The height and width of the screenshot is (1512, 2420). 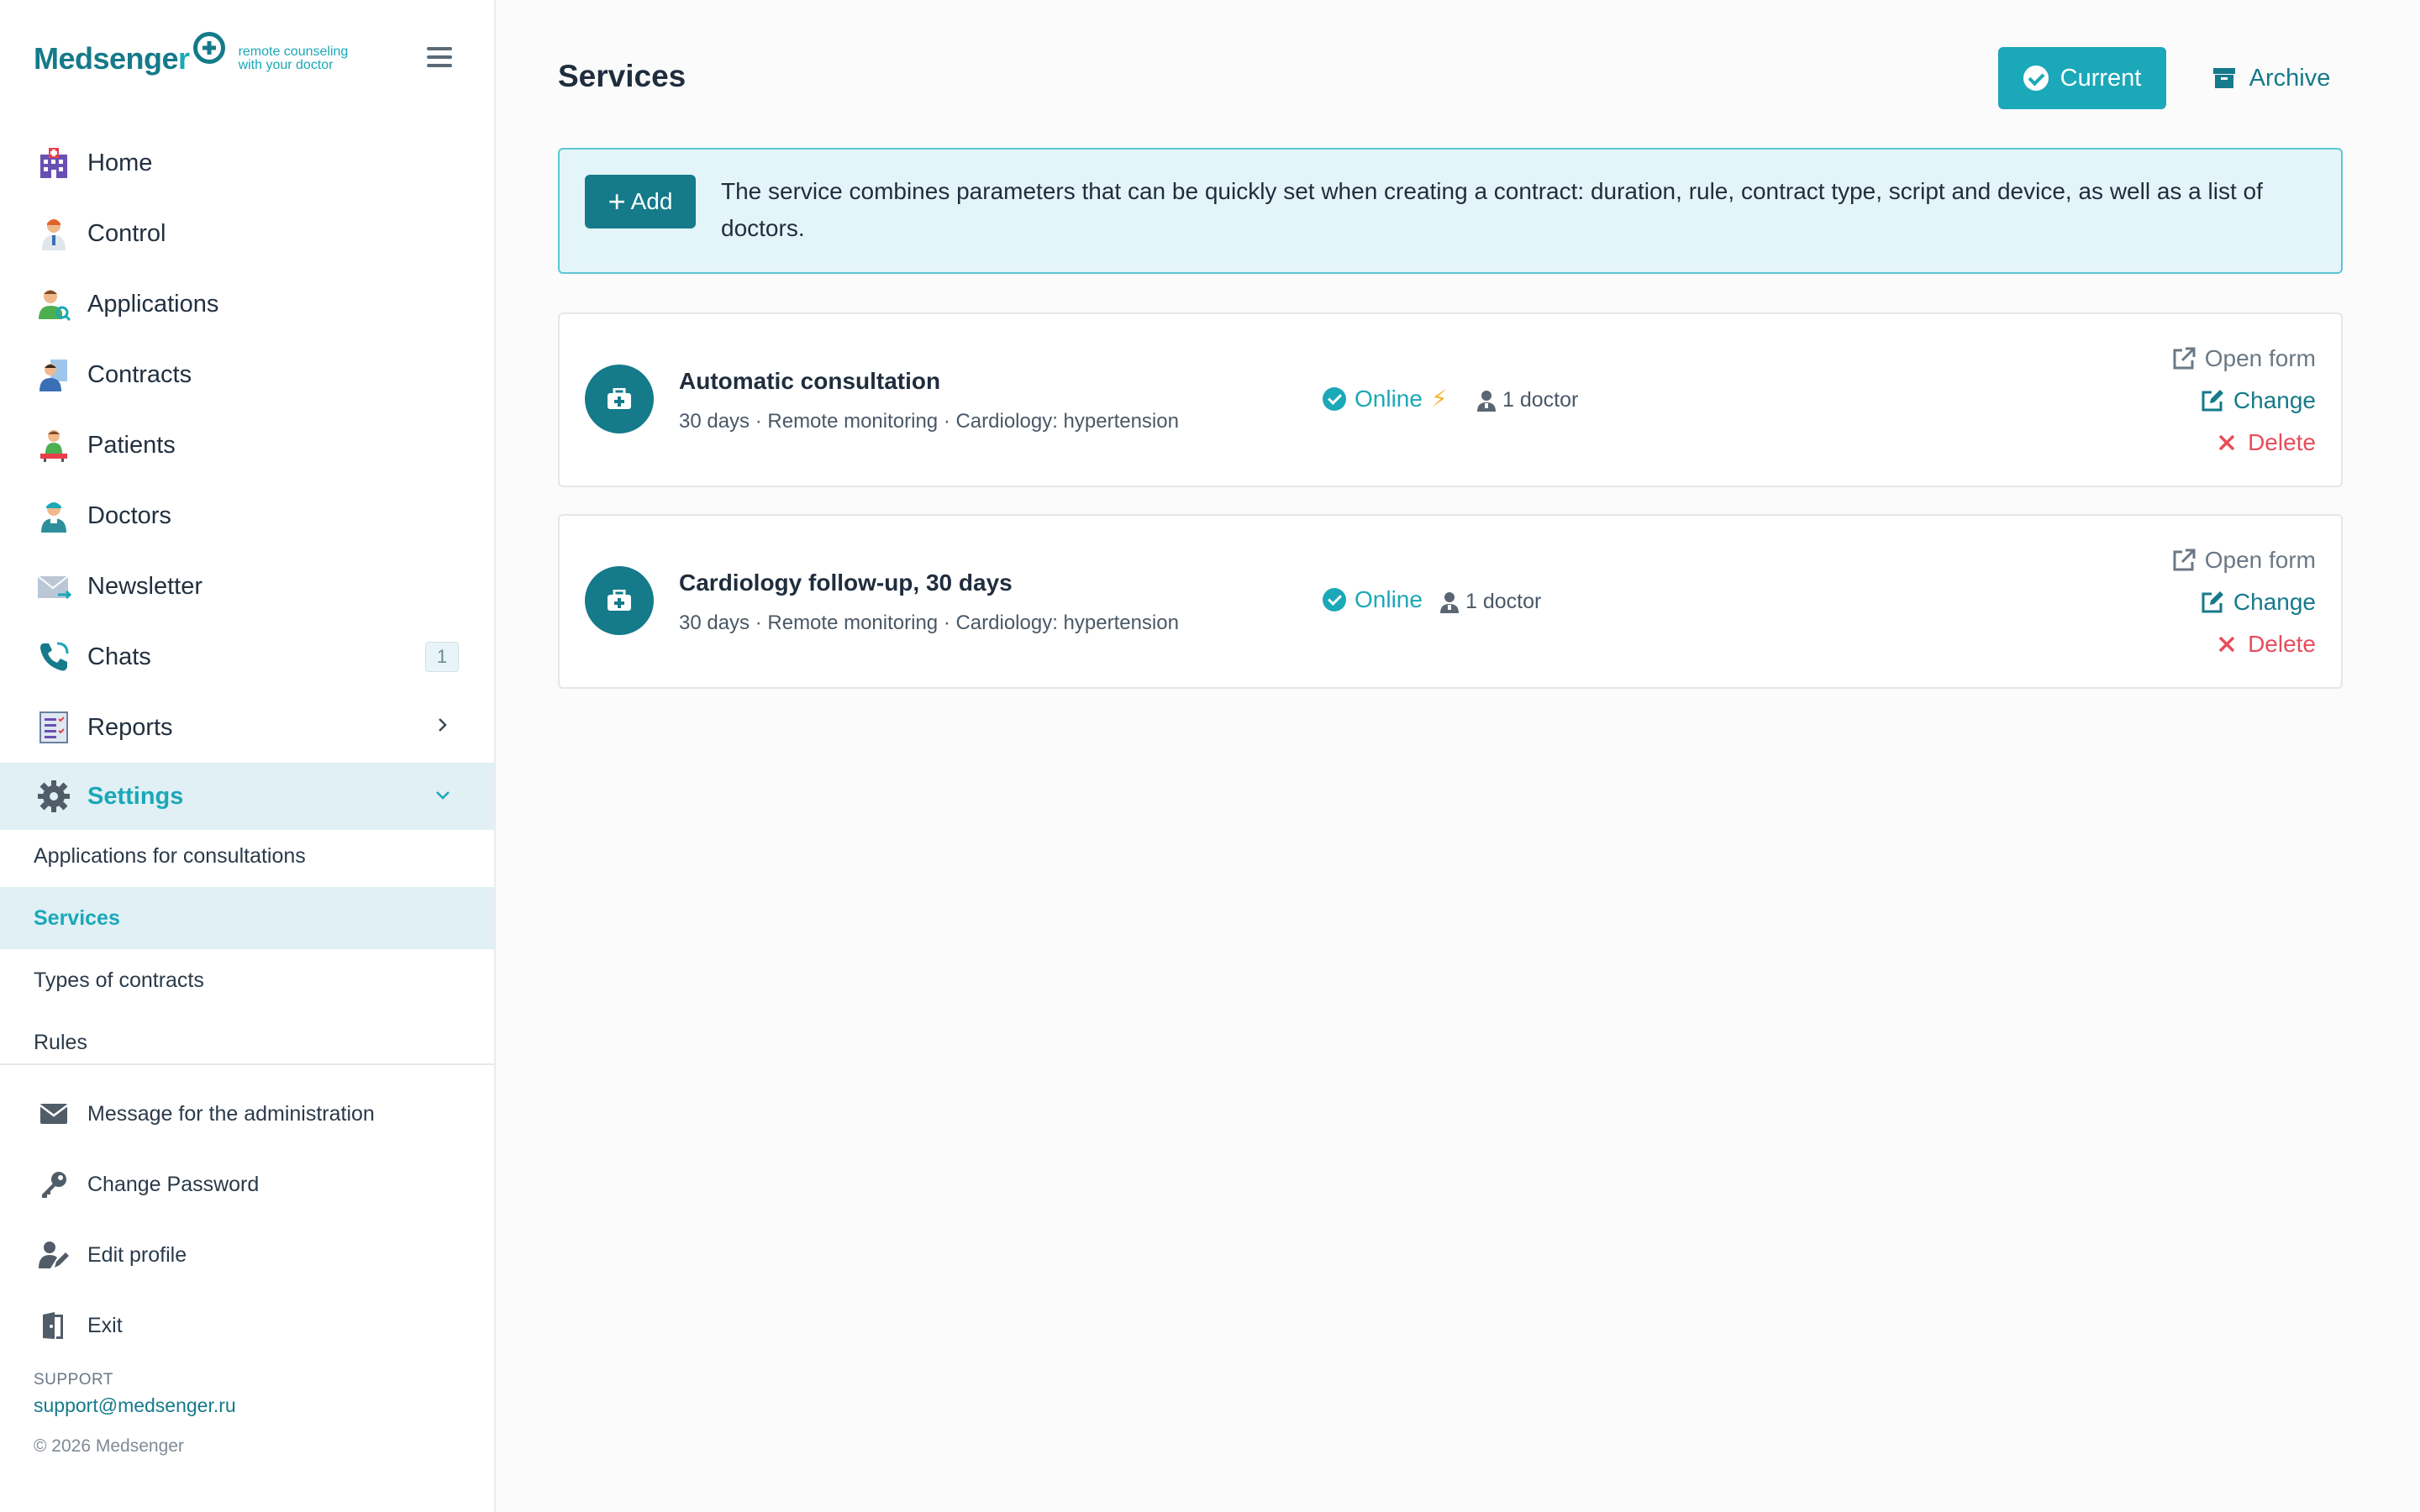 I want to click on chevron-down-icon, so click(x=443, y=795).